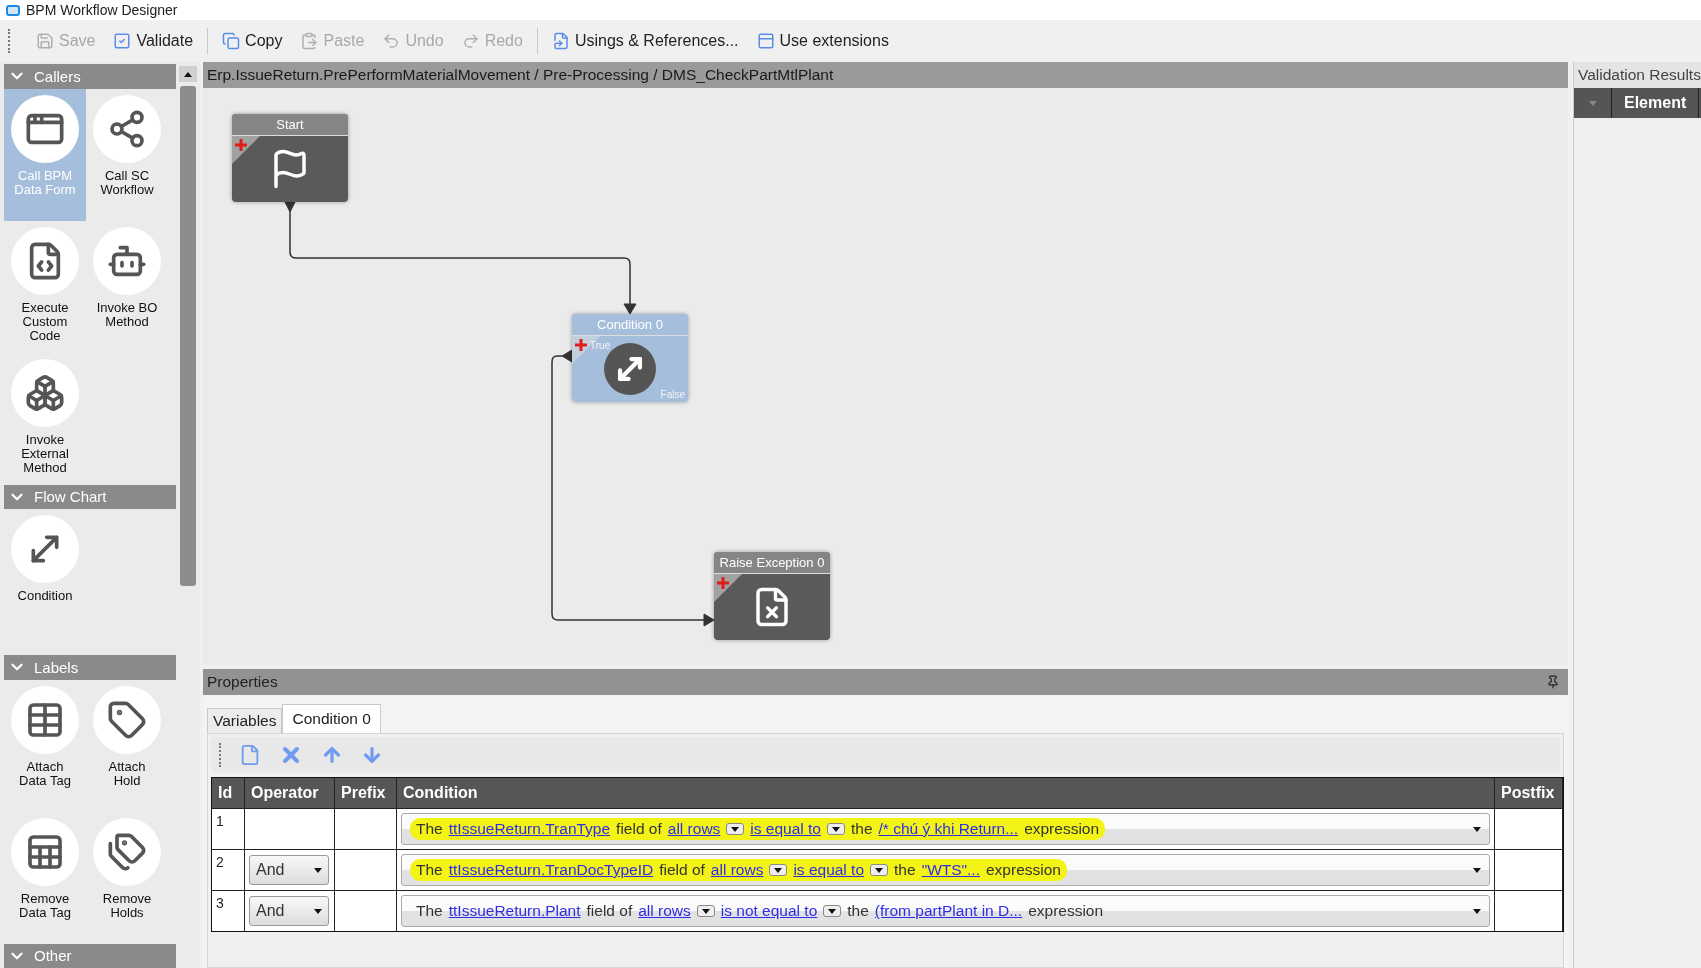 The width and height of the screenshot is (1701, 968). What do you see at coordinates (242, 682) in the screenshot?
I see `panel-title: Properties` at bounding box center [242, 682].